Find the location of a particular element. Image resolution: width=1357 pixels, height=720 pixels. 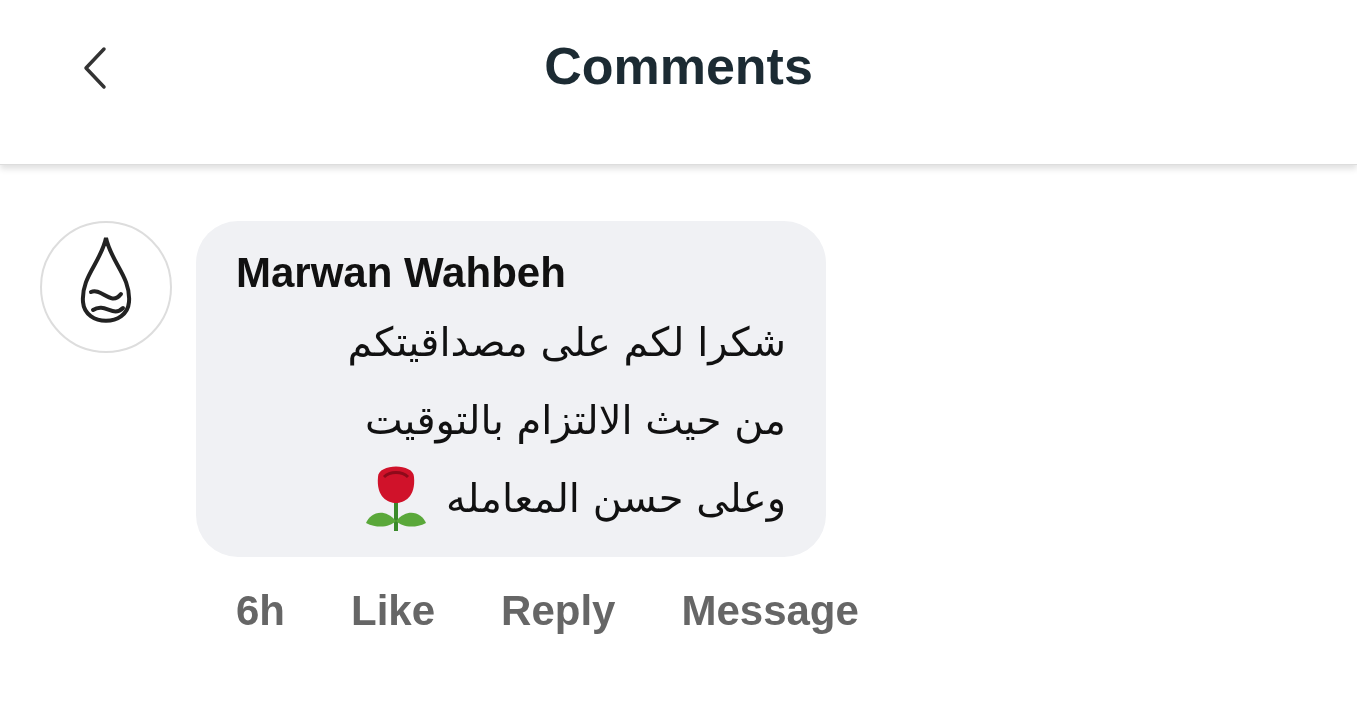

reply-button: Reply is located at coordinates (558, 611).